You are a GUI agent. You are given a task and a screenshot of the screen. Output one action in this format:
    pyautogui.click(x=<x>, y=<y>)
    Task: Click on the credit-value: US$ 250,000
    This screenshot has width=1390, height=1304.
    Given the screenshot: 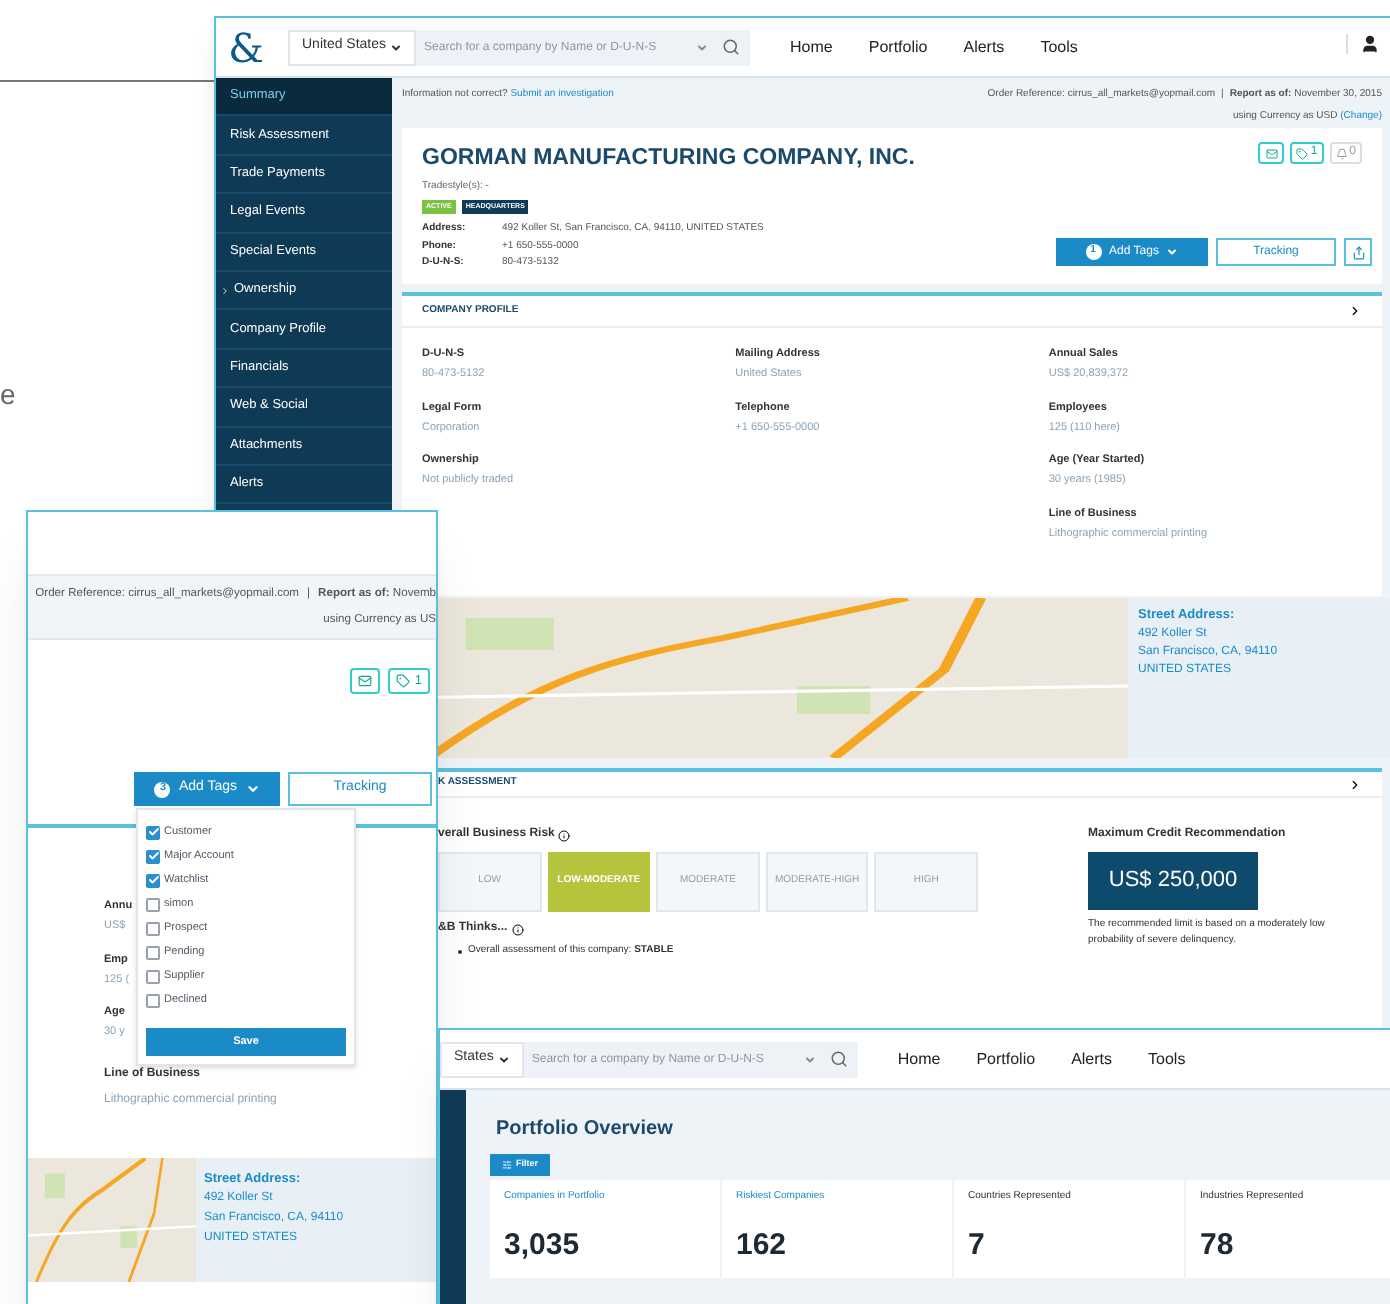 What is the action you would take?
    pyautogui.click(x=1173, y=881)
    